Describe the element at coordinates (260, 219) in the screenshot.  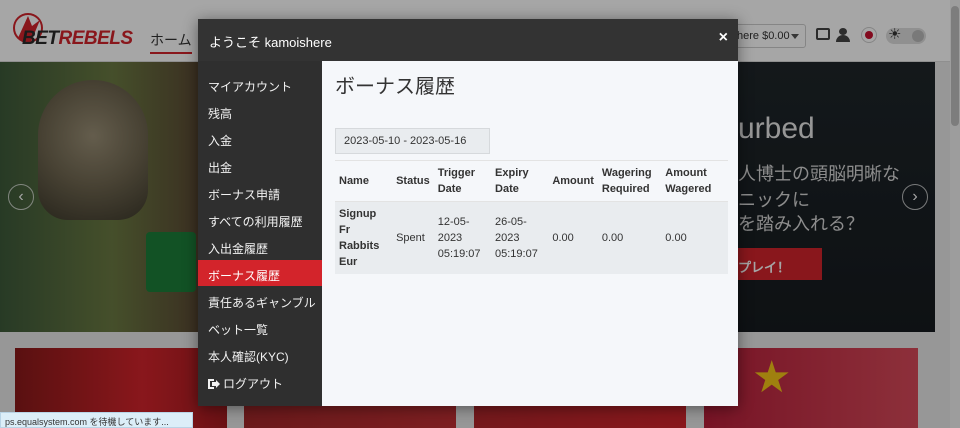
I see `sidebar-item-all-history: すべての利用履歴` at that location.